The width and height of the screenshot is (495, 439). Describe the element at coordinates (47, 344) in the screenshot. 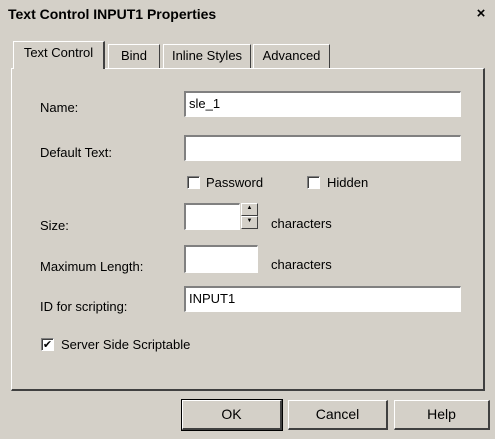

I see `server-scriptable-checkbox: ✔` at that location.